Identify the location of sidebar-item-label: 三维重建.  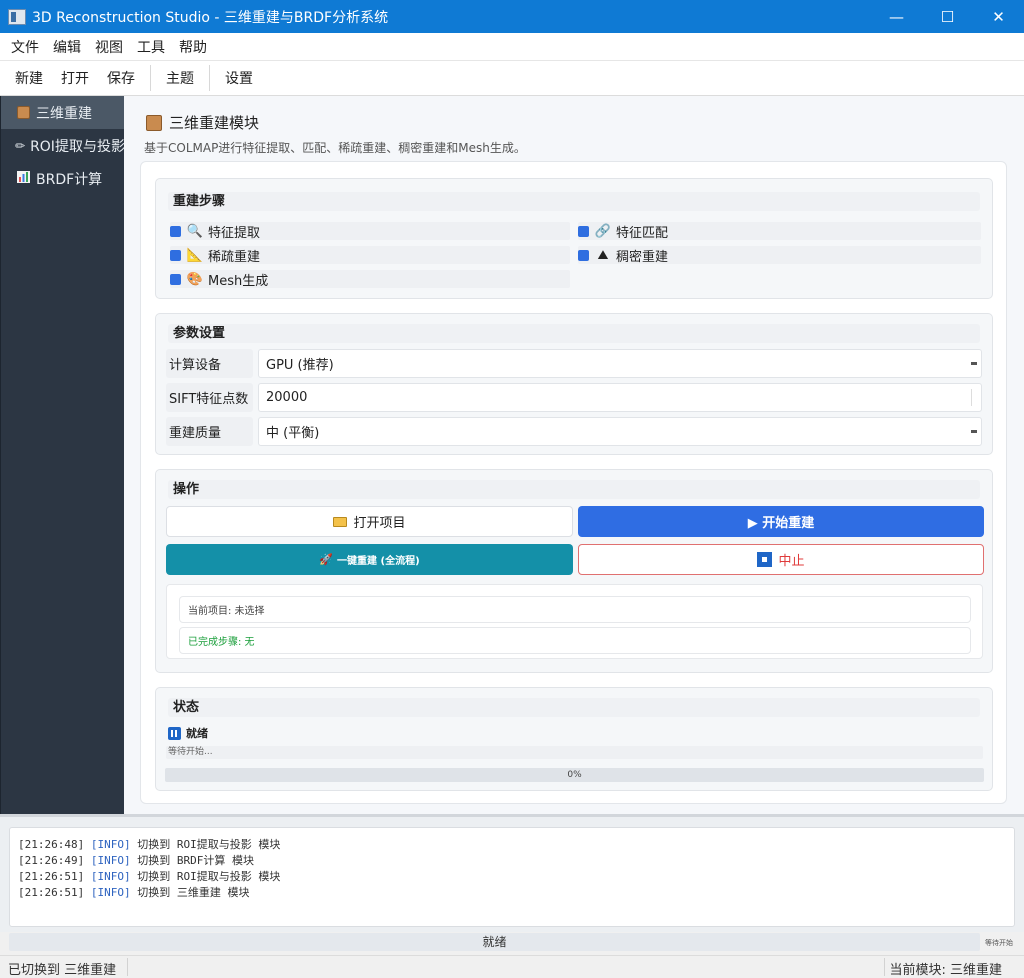
(64, 113).